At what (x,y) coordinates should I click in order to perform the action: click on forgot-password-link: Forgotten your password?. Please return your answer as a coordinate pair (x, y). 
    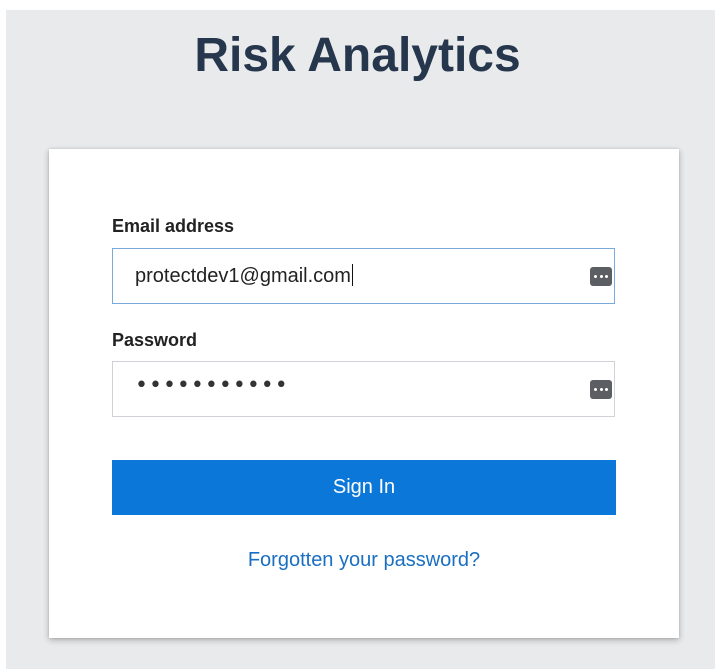
    Looking at the image, I should click on (364, 560).